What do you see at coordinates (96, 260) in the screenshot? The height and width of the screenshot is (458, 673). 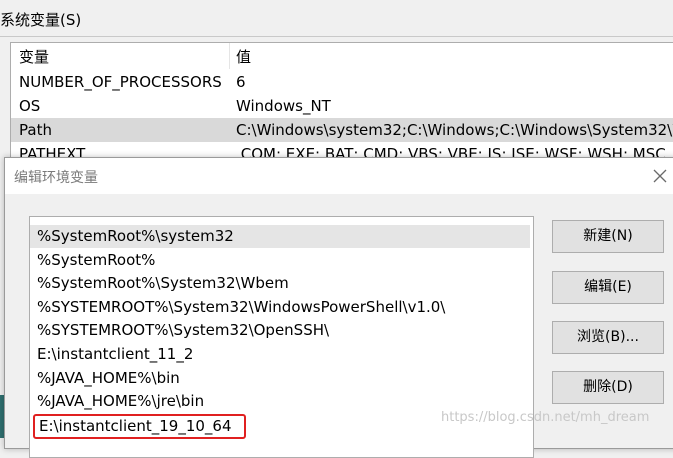 I see `list-item-text: %SystemRoot%` at bounding box center [96, 260].